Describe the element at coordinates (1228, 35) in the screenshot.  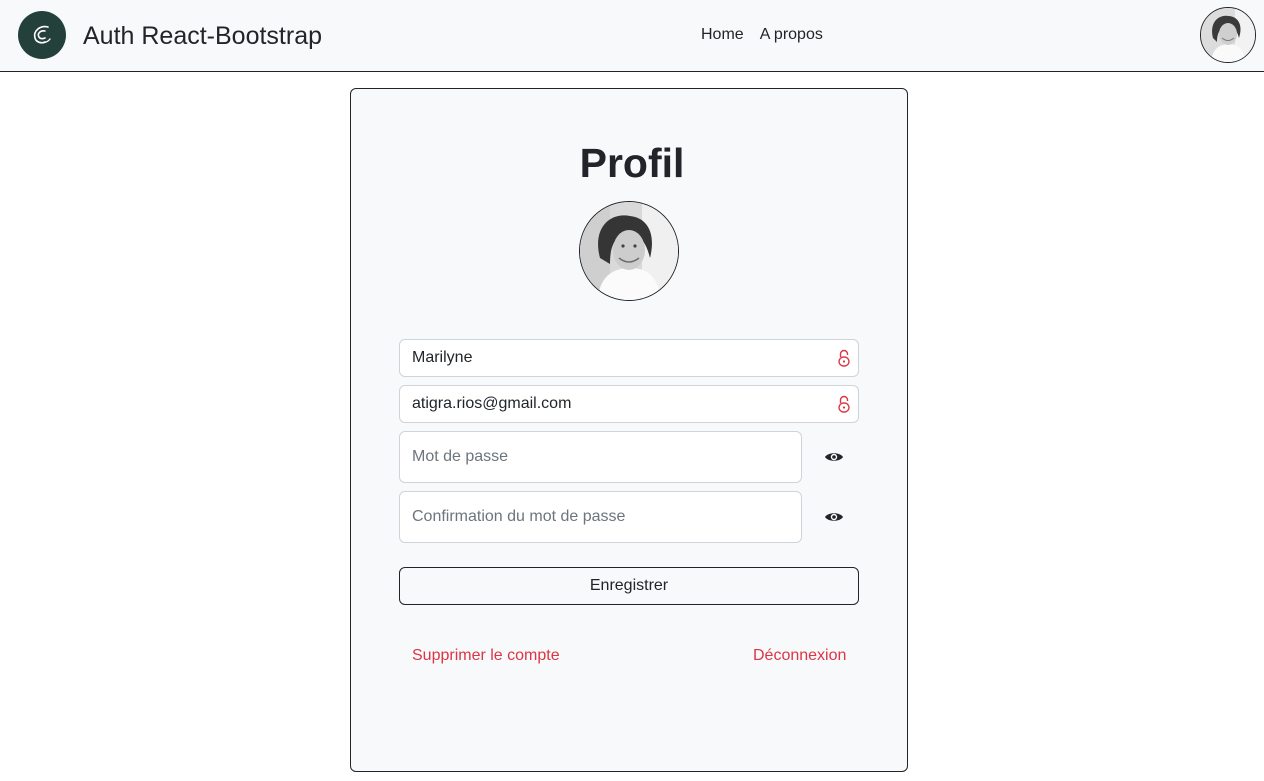
I see `user-avatar` at that location.